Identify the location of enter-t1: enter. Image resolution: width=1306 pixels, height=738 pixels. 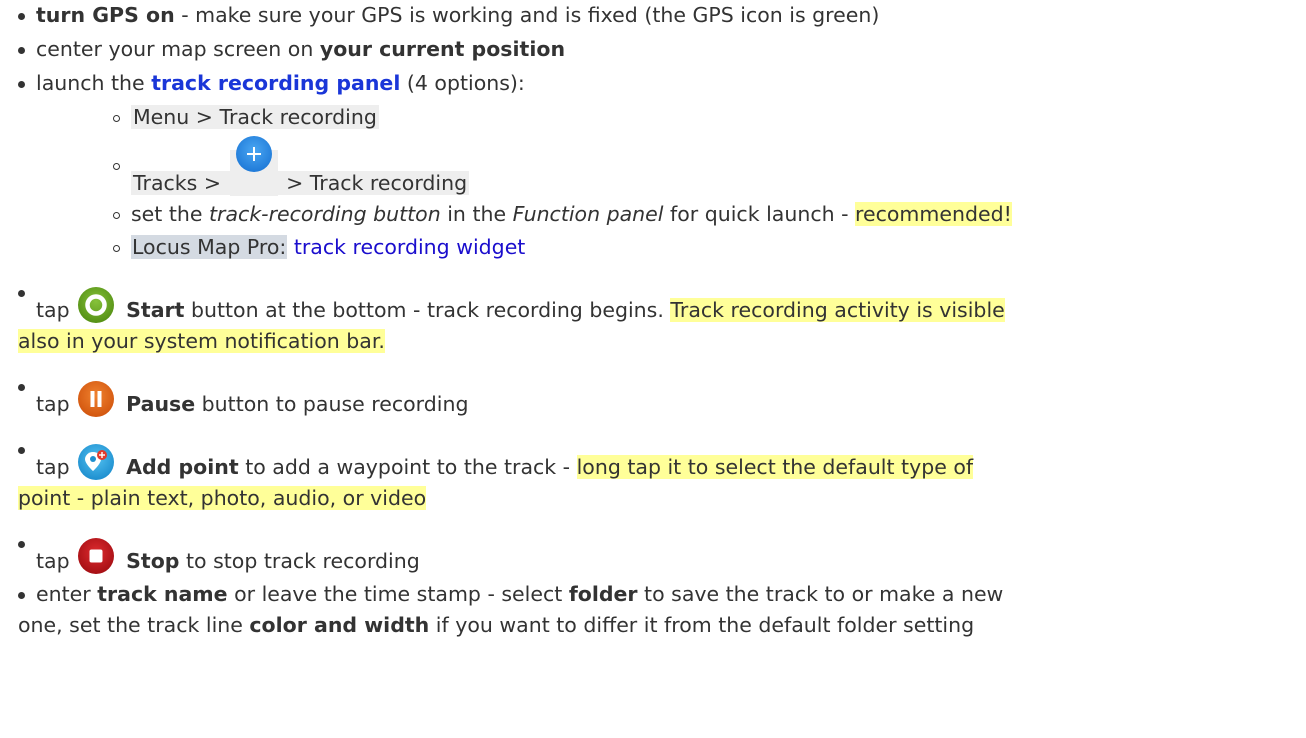
(67, 594).